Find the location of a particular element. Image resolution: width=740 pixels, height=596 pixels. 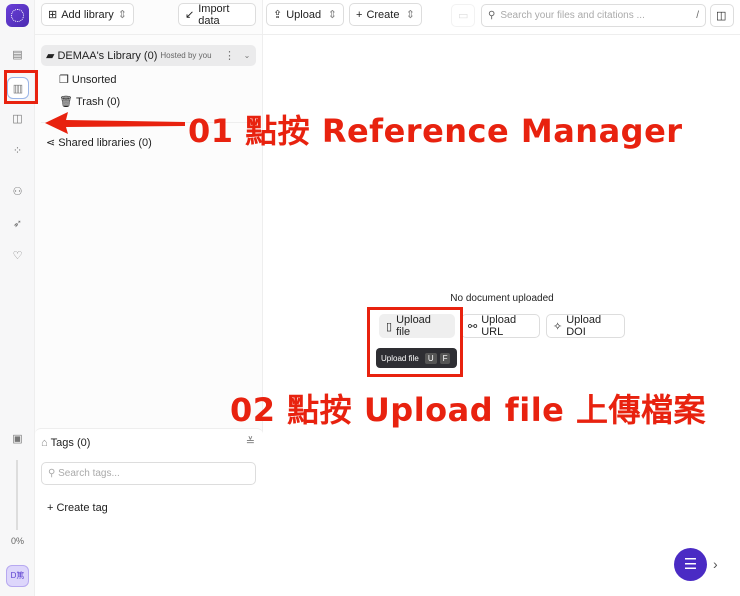

share-icon: ⋖ is located at coordinates (51, 143).